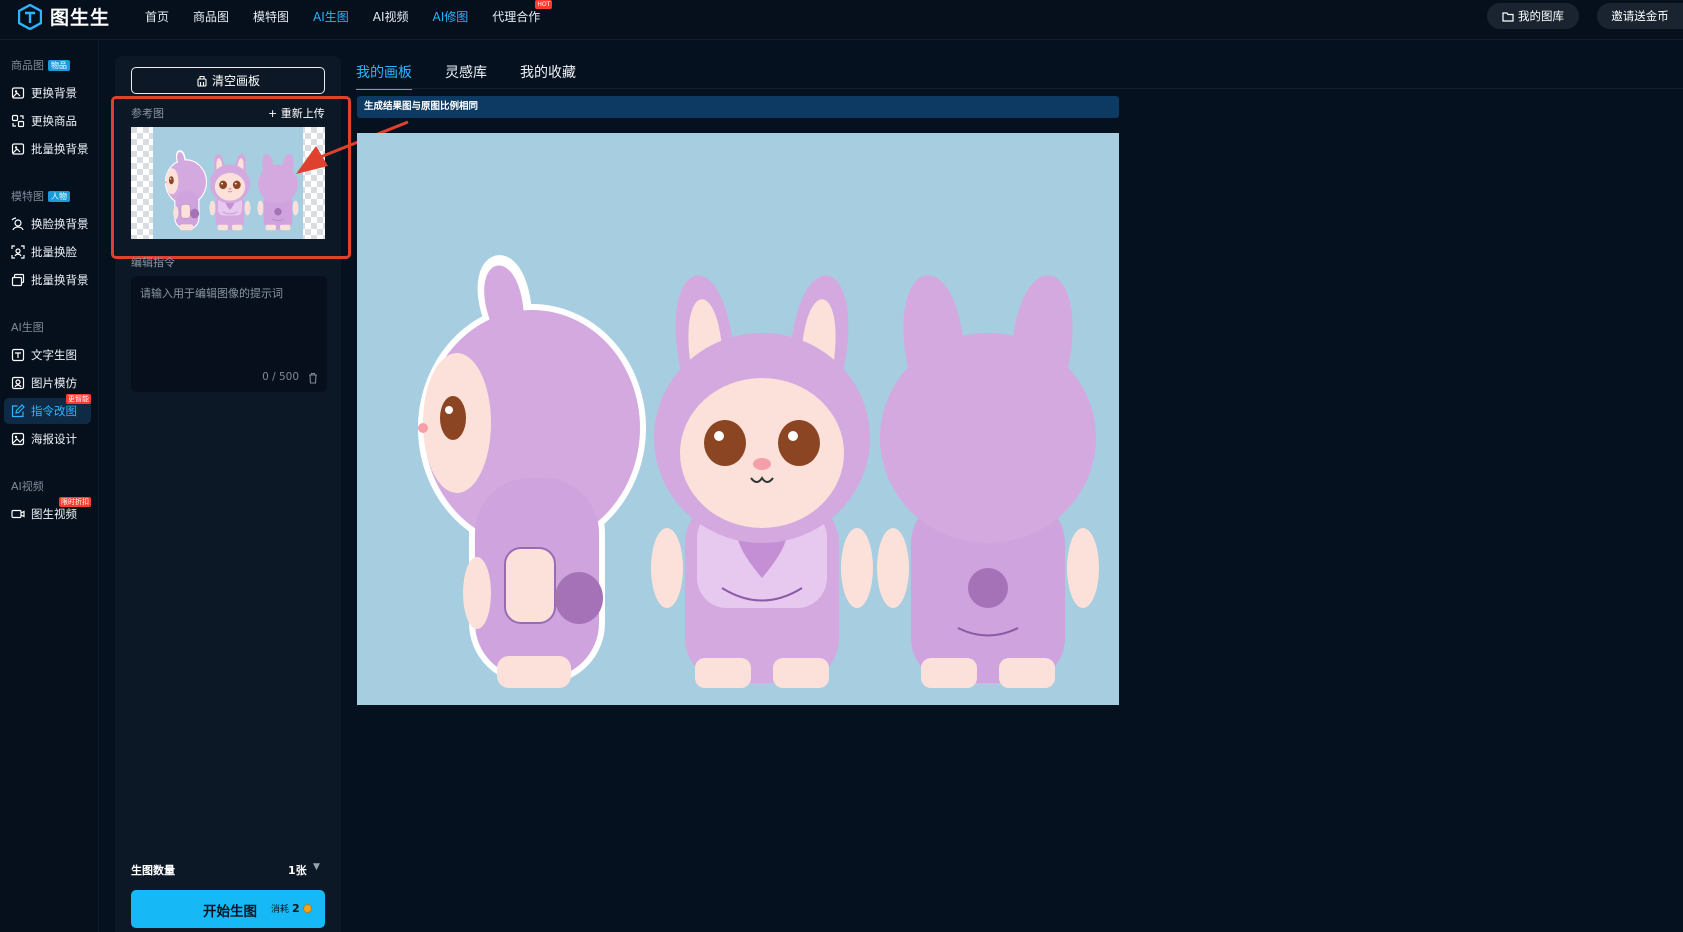 Image resolution: width=1683 pixels, height=932 pixels. What do you see at coordinates (75, 502) in the screenshot?
I see `discount-badge: 限时折扣` at bounding box center [75, 502].